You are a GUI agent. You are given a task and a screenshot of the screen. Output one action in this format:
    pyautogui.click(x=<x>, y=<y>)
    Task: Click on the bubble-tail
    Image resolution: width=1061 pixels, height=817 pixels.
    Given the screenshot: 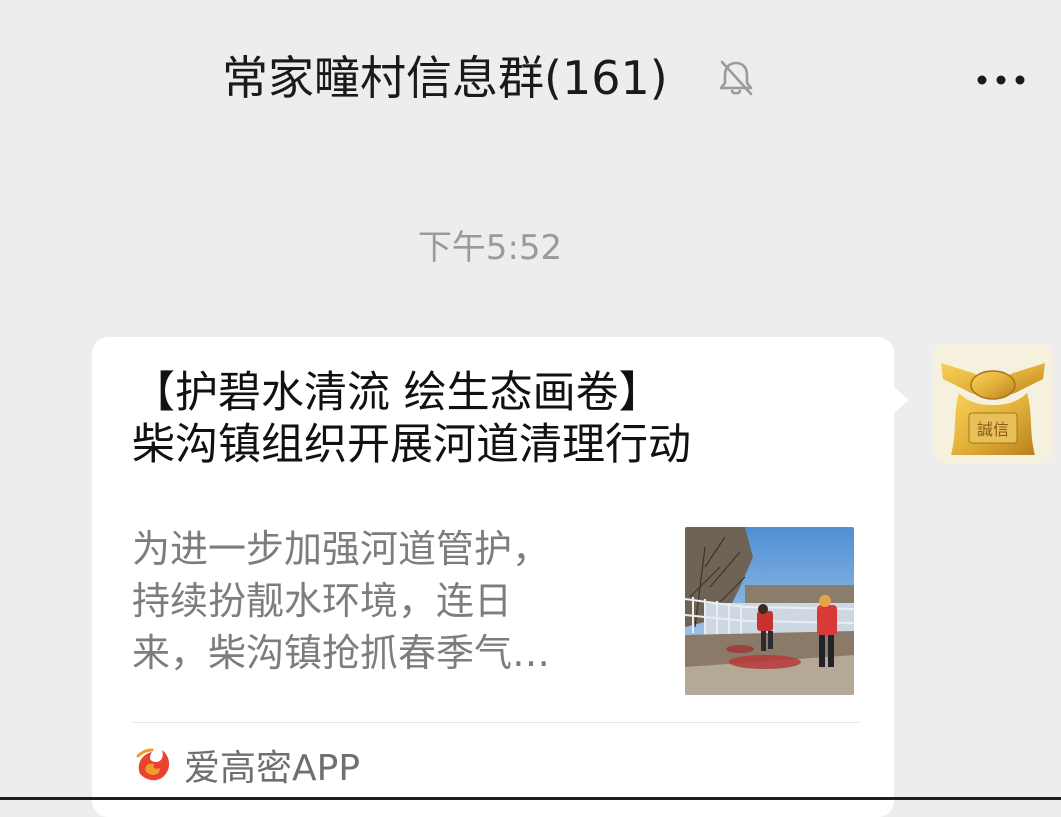 What is the action you would take?
    pyautogui.click(x=901, y=400)
    